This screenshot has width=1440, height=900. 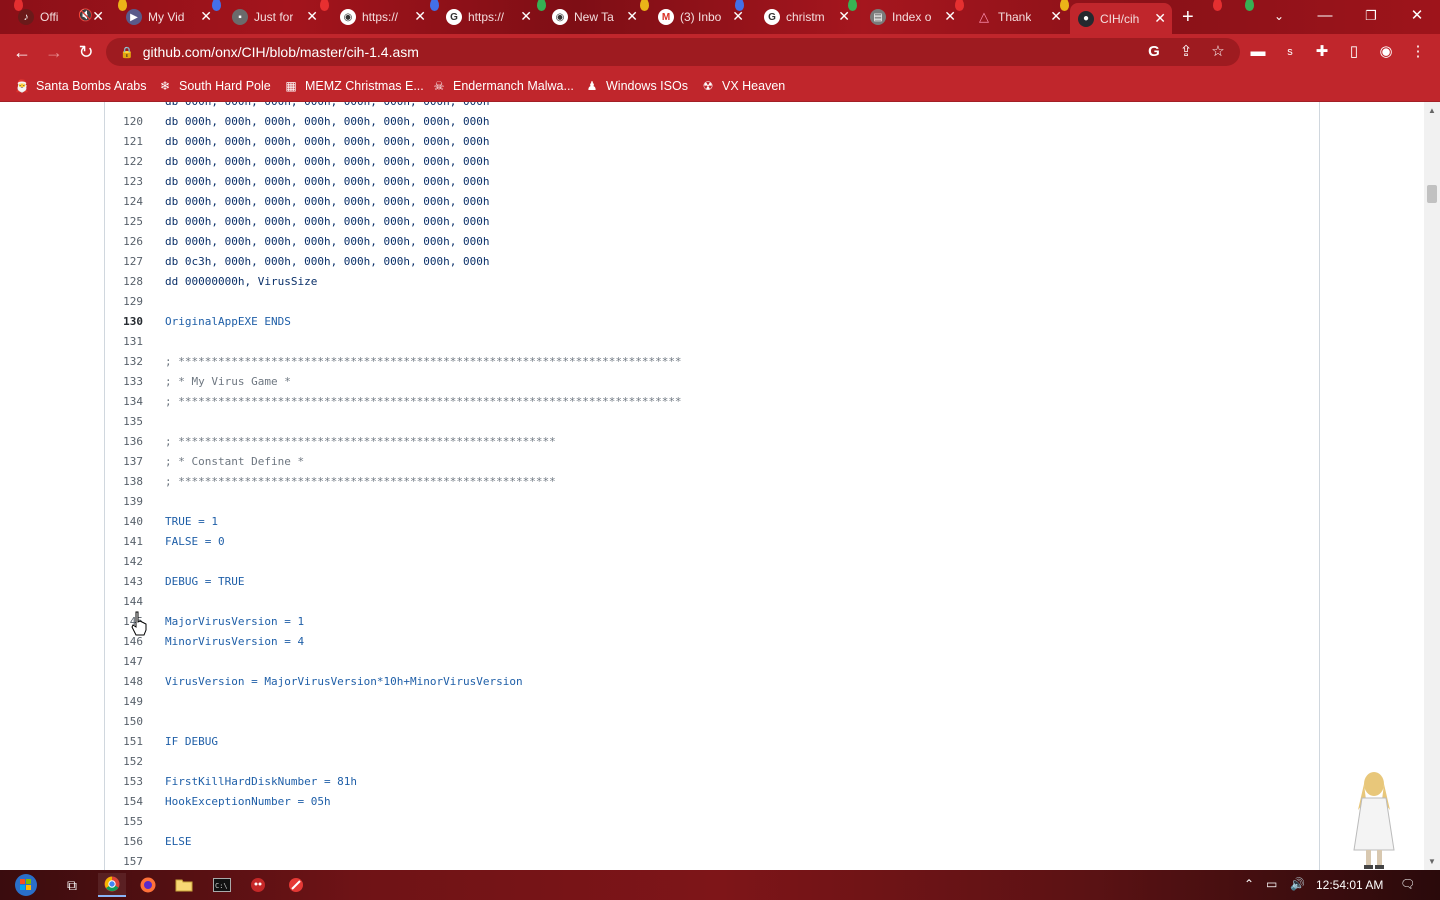 What do you see at coordinates (1432, 486) in the screenshot?
I see `vertical-scrollbar: ▲ ▼` at bounding box center [1432, 486].